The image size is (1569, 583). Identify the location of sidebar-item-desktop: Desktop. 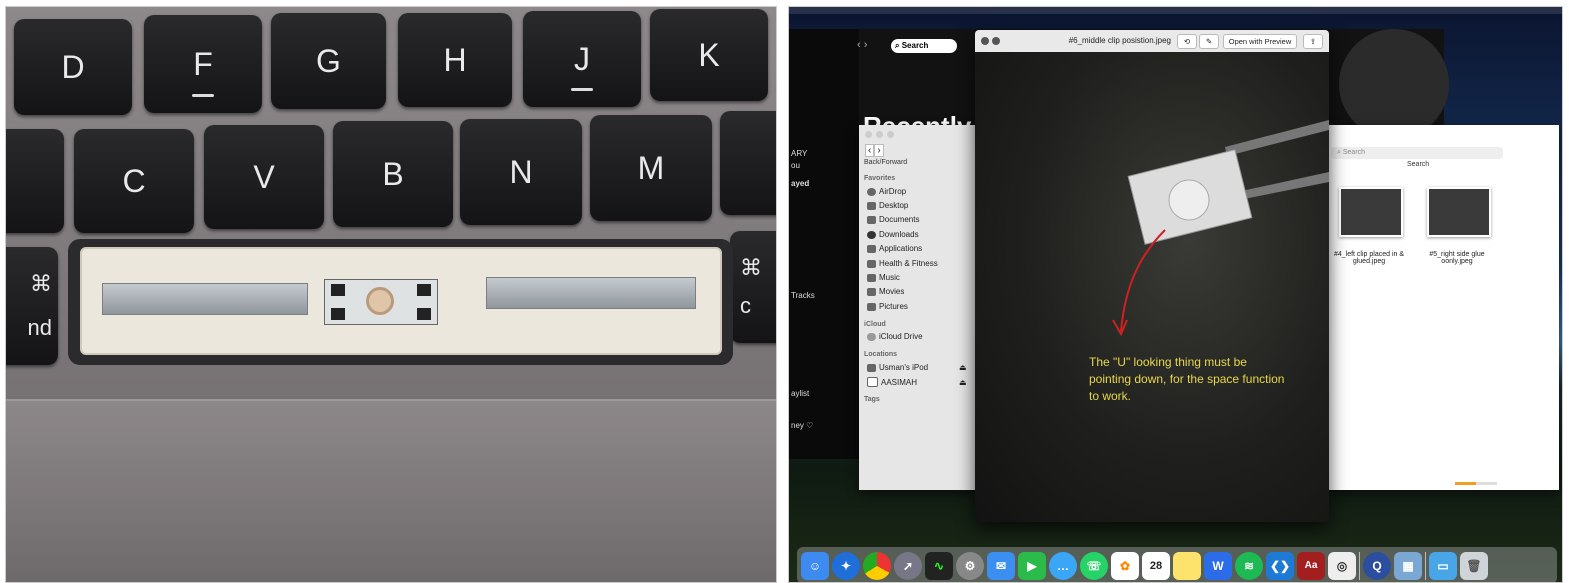
(887, 205).